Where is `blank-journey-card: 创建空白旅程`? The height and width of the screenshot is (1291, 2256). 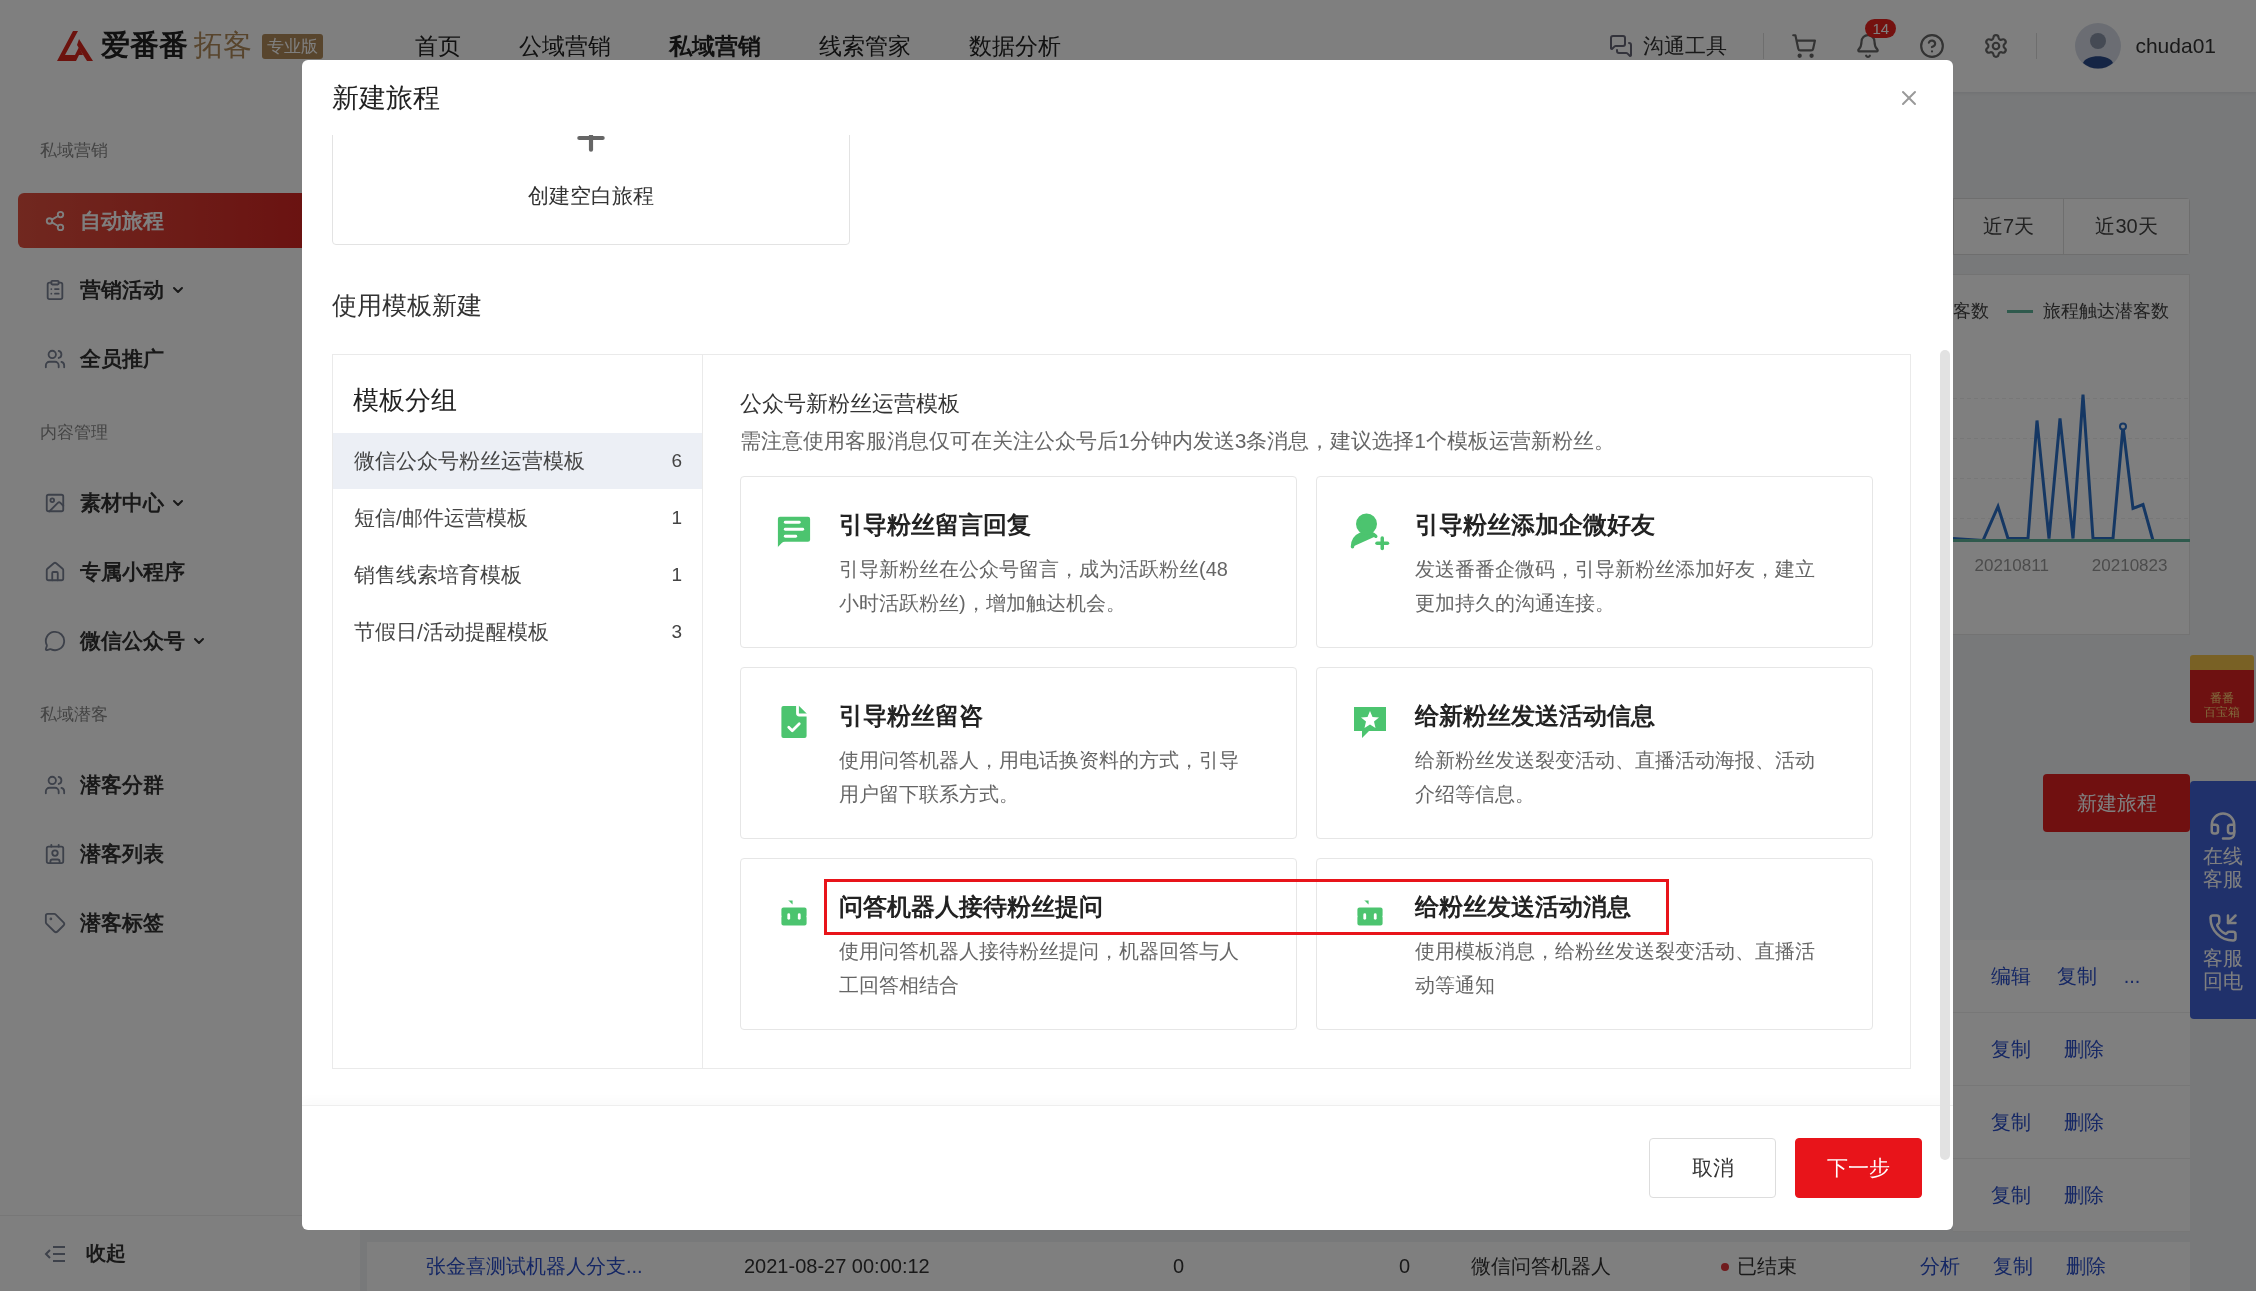
blank-journey-card: 创建空白旅程 is located at coordinates (591, 190).